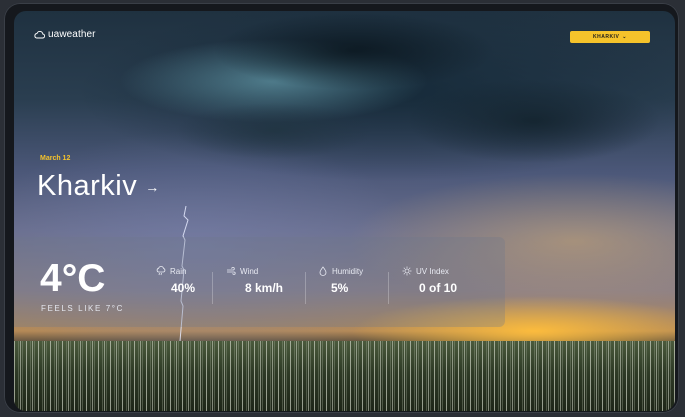 The width and height of the screenshot is (685, 417). I want to click on header: uaweather KHARKIV ⌄, so click(344, 31).